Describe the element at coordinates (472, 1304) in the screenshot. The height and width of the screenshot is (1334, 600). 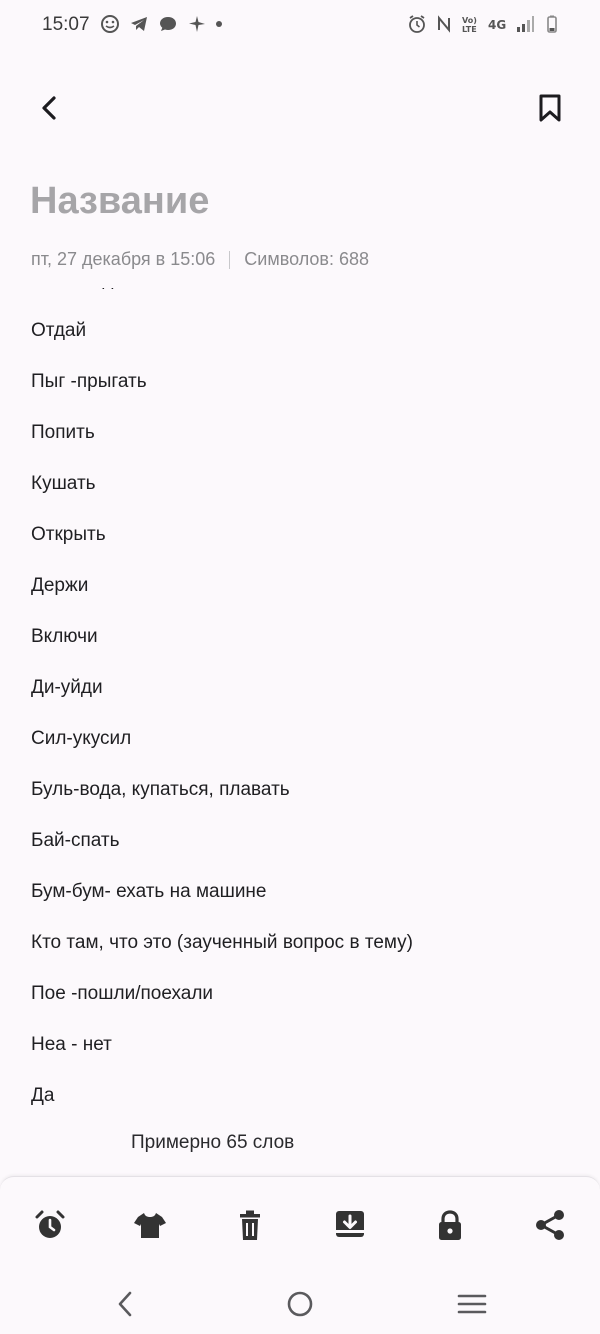
I see `nav-recents-icon` at that location.